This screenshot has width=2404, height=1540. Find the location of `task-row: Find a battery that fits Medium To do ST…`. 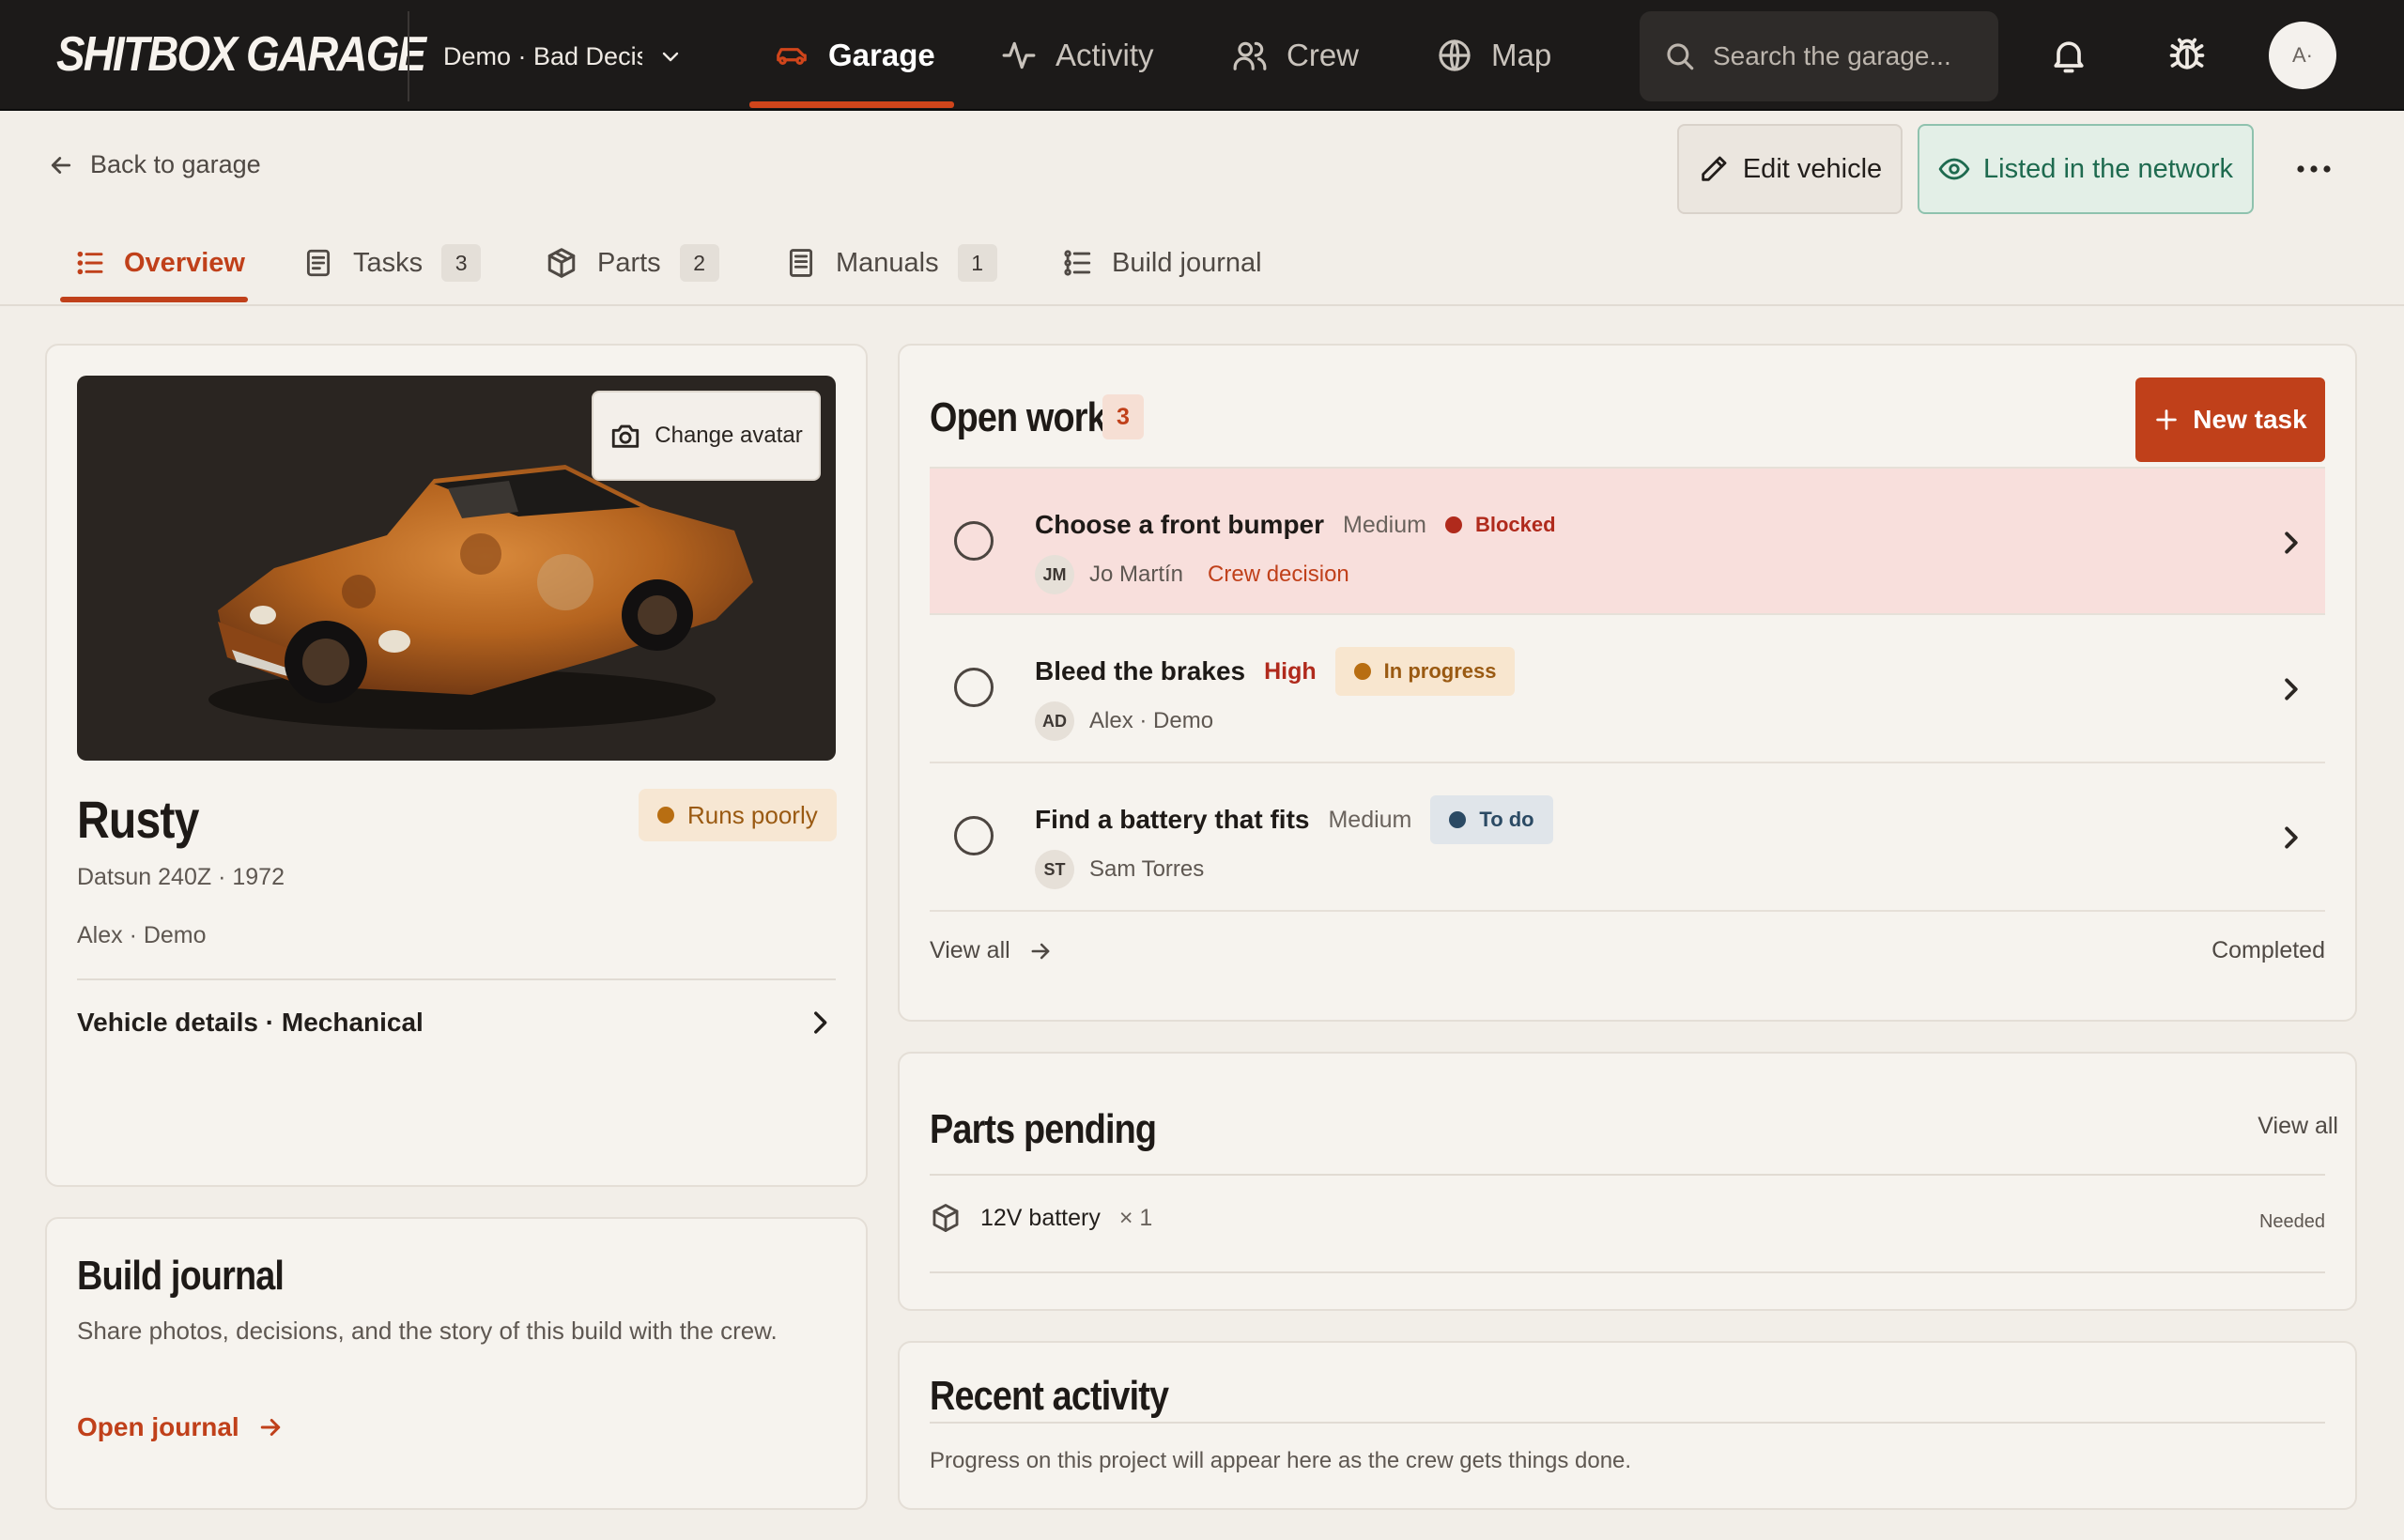

task-row: Find a battery that fits Medium To do ST… is located at coordinates (1627, 837).